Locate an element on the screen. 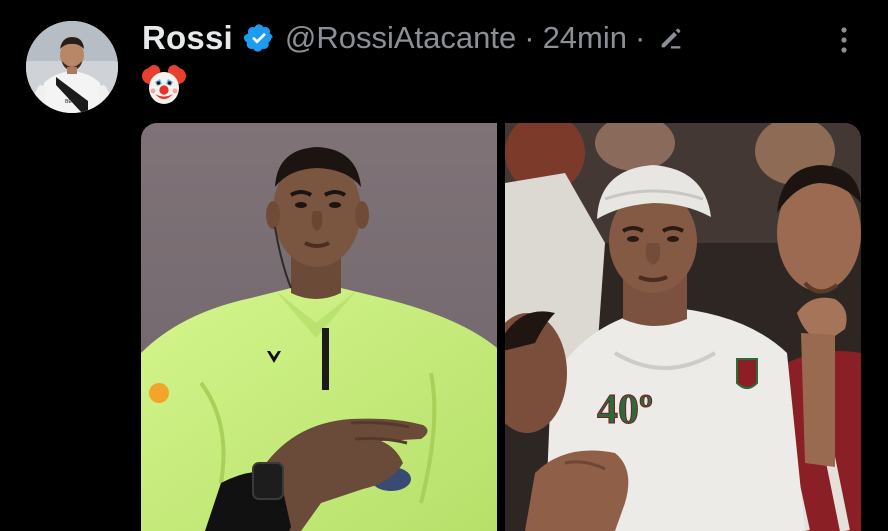 The height and width of the screenshot is (531, 888). post-header: Rossi @RossiAtacante · 24min · is located at coordinates (413, 38).